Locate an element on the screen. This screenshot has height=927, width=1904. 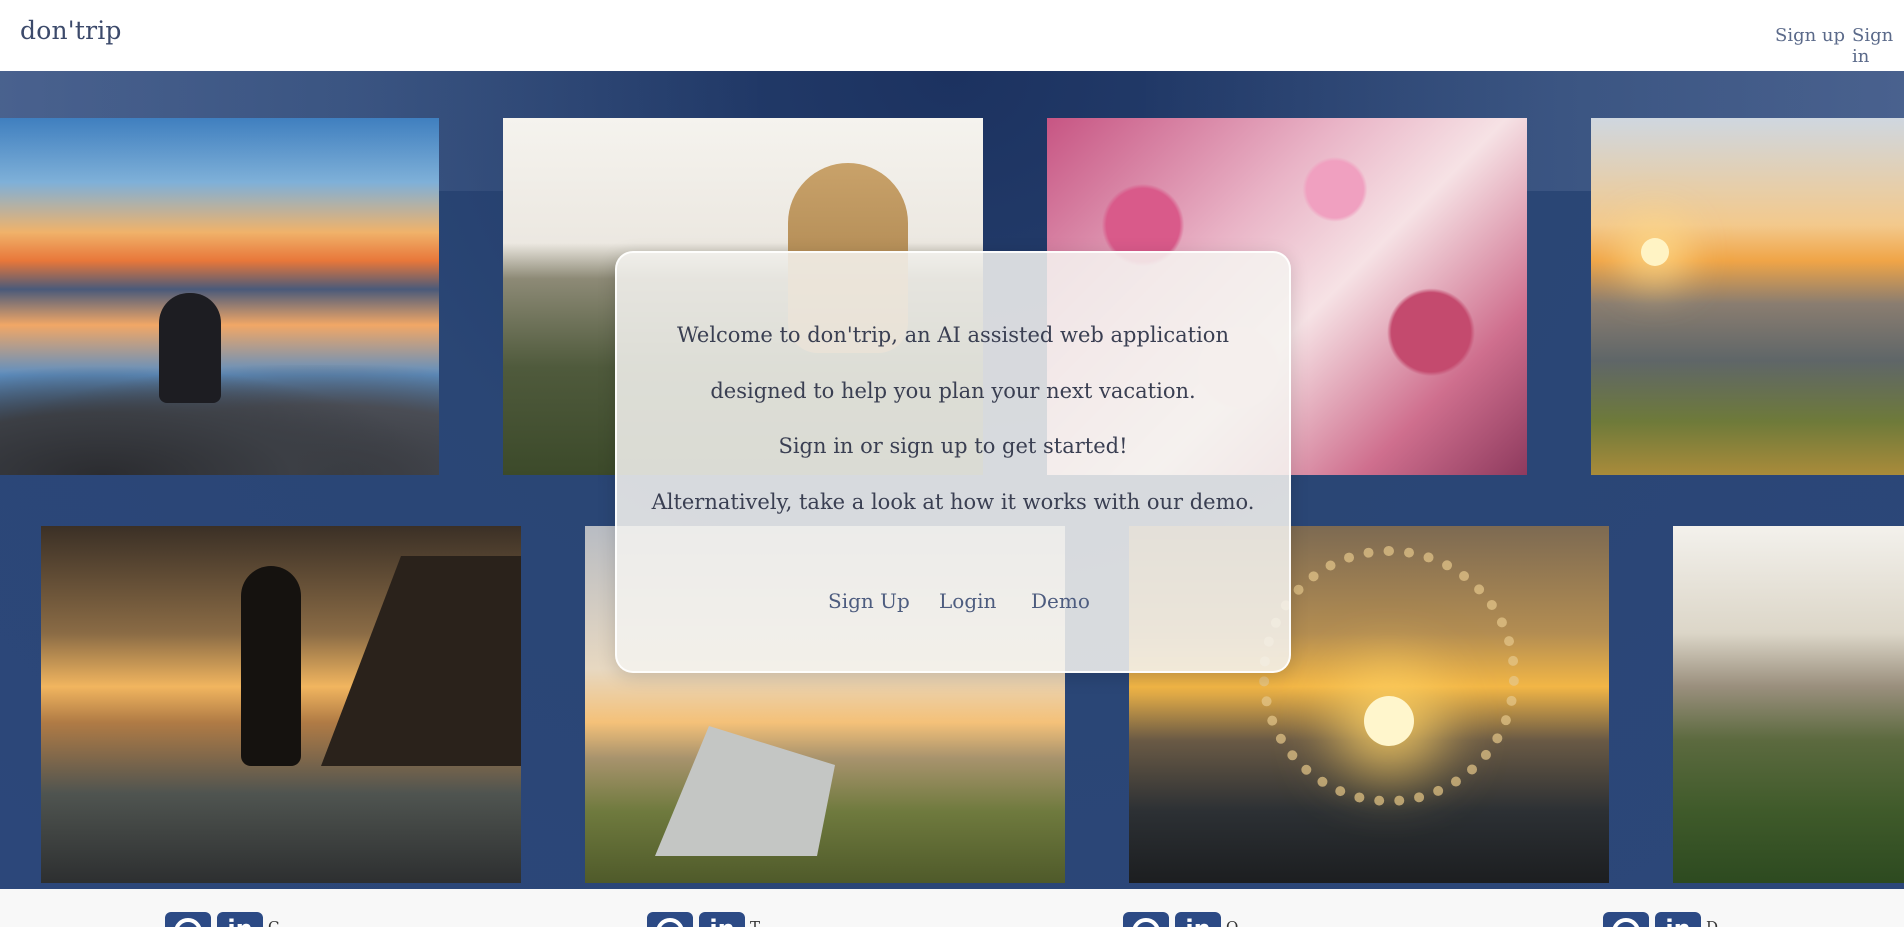
photo-lake-sunset is located at coordinates (219, 296).